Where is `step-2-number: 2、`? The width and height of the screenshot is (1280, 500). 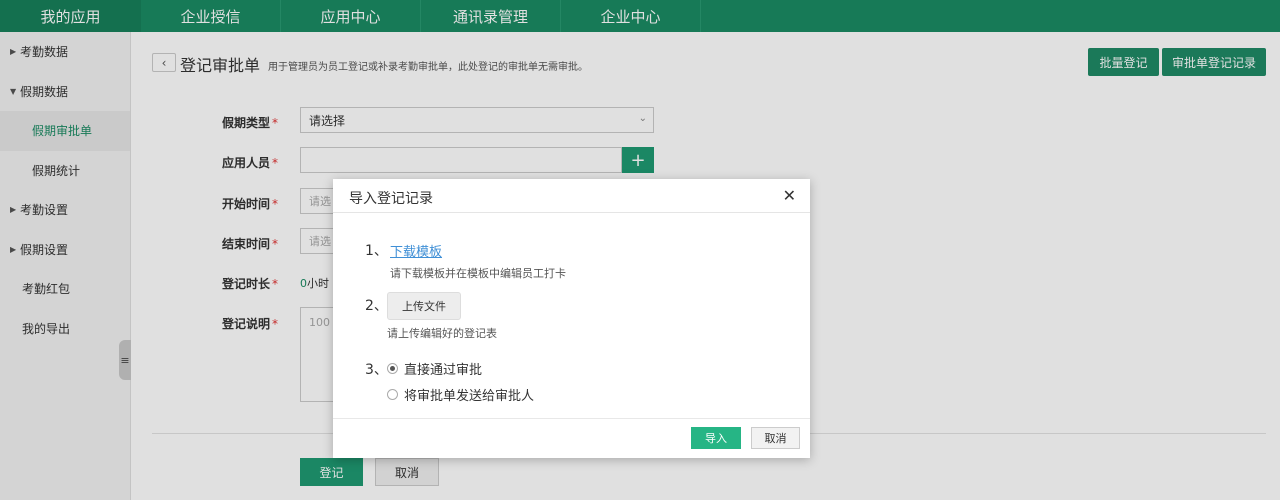 step-2-number: 2、 is located at coordinates (376, 306).